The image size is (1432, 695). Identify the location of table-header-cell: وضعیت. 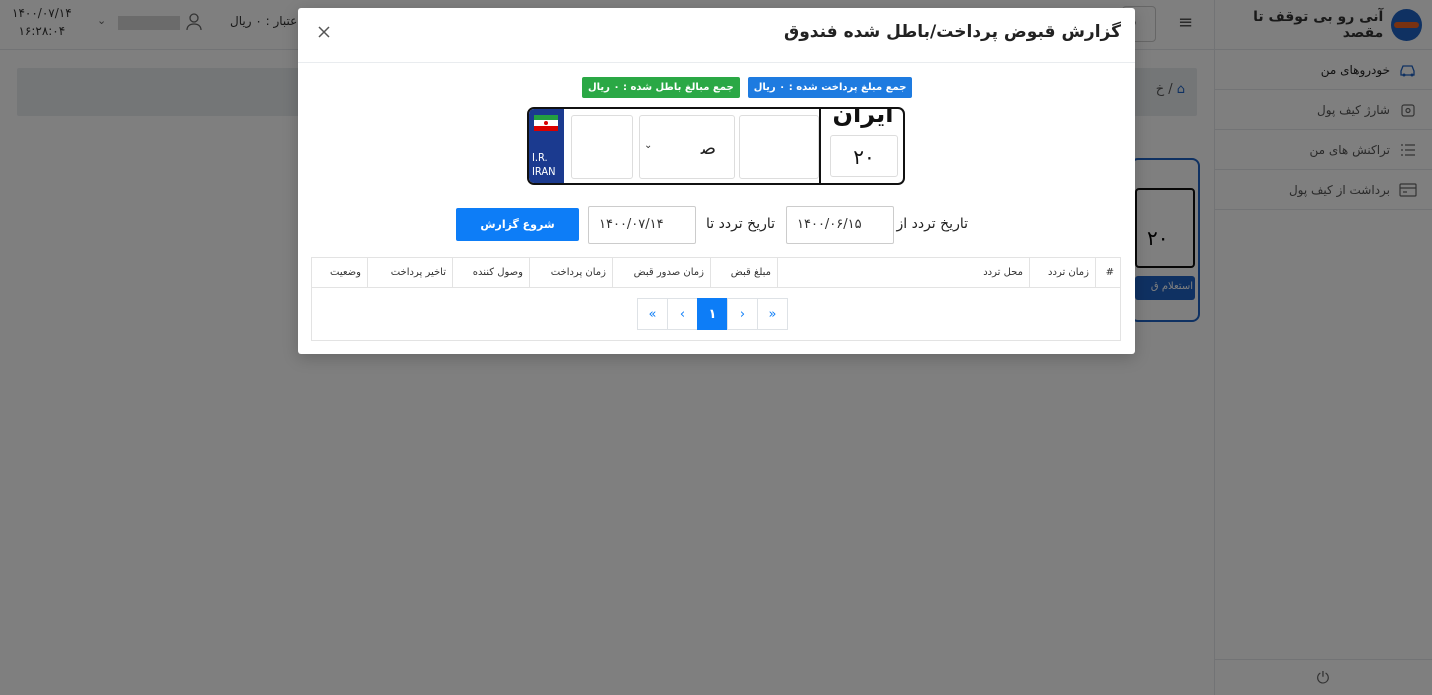
(345, 272).